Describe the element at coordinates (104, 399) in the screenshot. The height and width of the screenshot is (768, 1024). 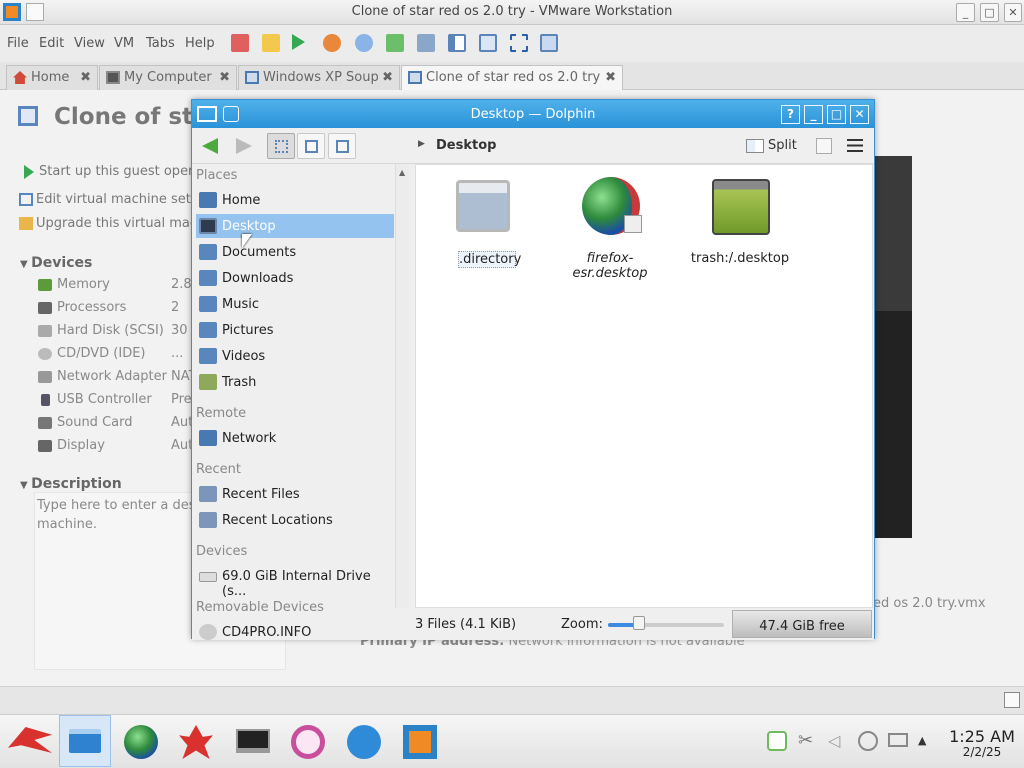
I see `device-usb-controller-name: USB Controller` at that location.